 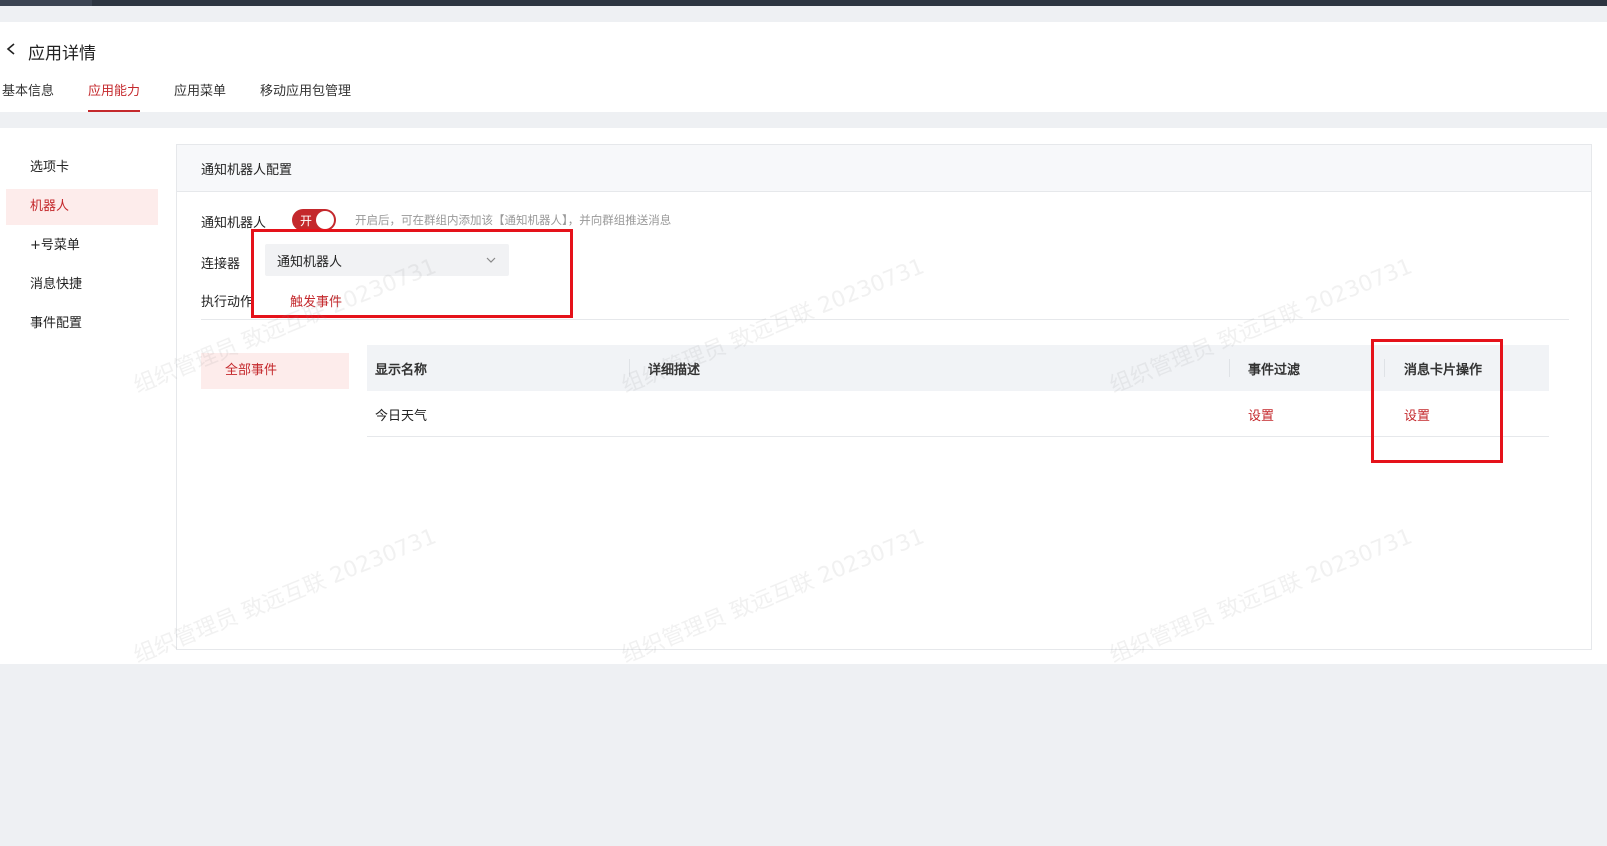 I want to click on top-app-bar, so click(x=803, y=3).